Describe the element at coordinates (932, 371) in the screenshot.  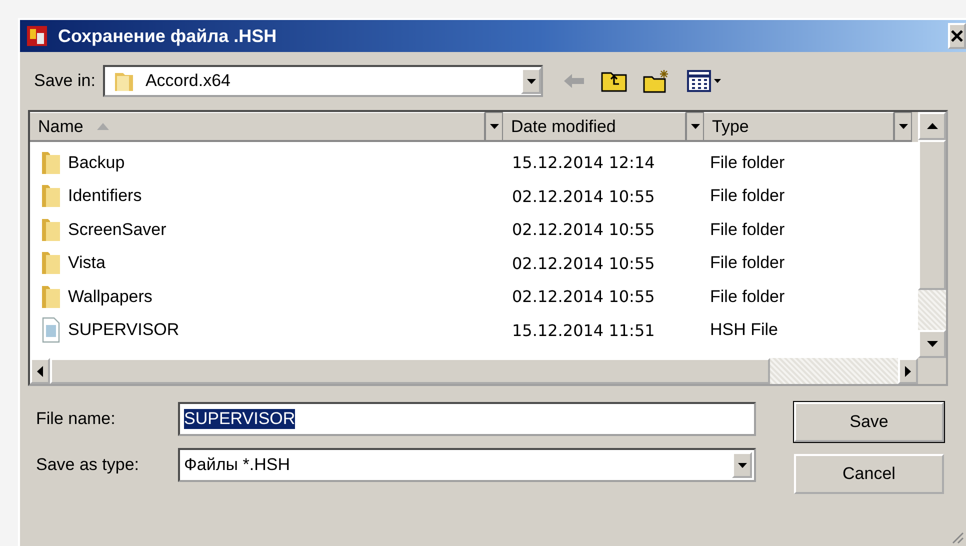
I see `scrollbar-corner` at that location.